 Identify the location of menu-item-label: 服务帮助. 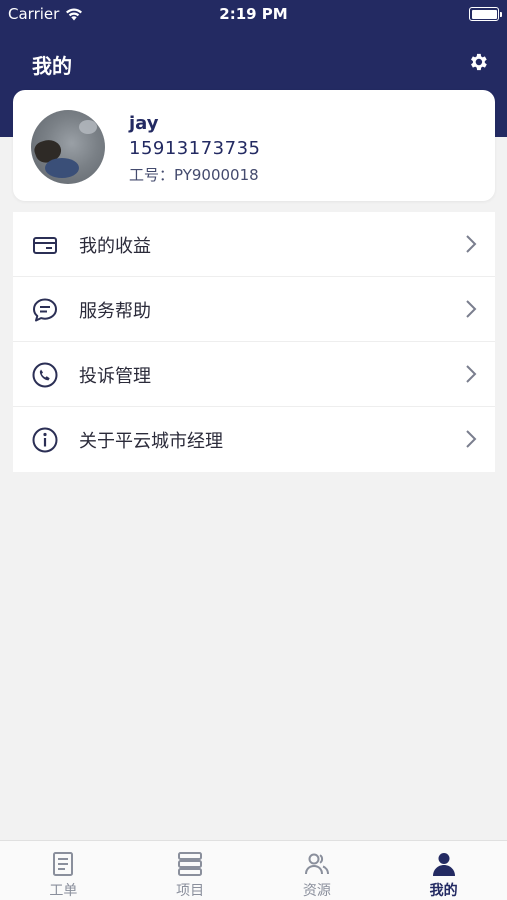
(115, 311).